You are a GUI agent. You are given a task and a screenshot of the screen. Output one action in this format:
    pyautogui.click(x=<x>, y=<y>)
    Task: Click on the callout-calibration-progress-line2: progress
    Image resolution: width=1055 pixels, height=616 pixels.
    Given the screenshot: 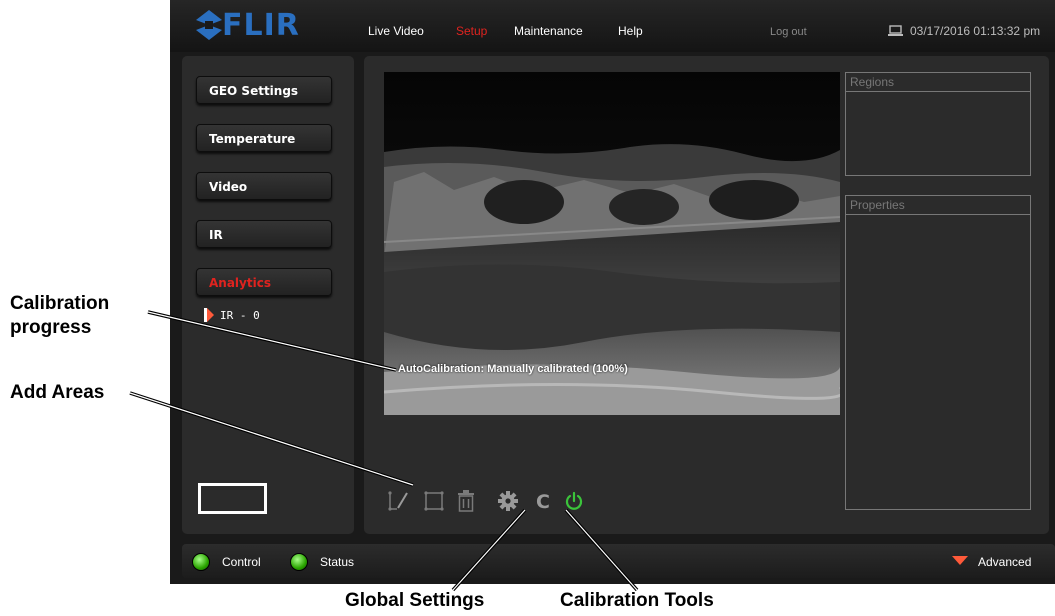 What is the action you would take?
    pyautogui.click(x=51, y=327)
    